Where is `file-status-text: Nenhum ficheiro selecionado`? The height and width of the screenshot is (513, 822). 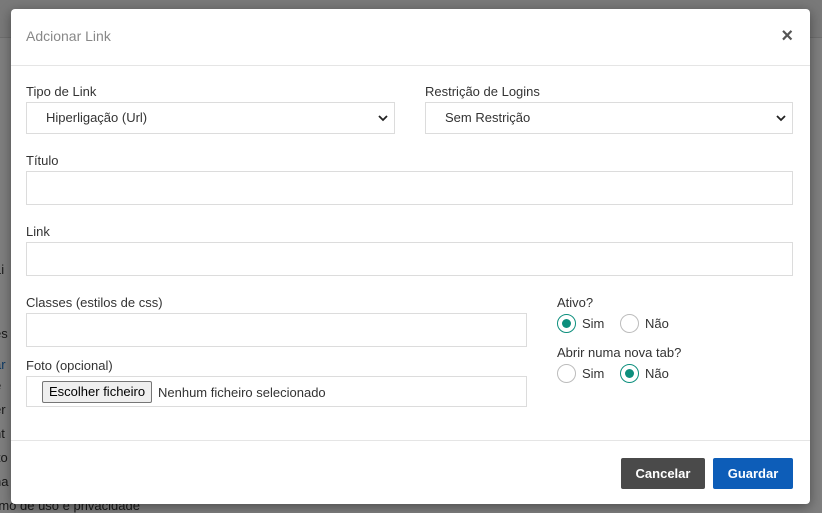
file-status-text: Nenhum ficheiro selecionado is located at coordinates (242, 392).